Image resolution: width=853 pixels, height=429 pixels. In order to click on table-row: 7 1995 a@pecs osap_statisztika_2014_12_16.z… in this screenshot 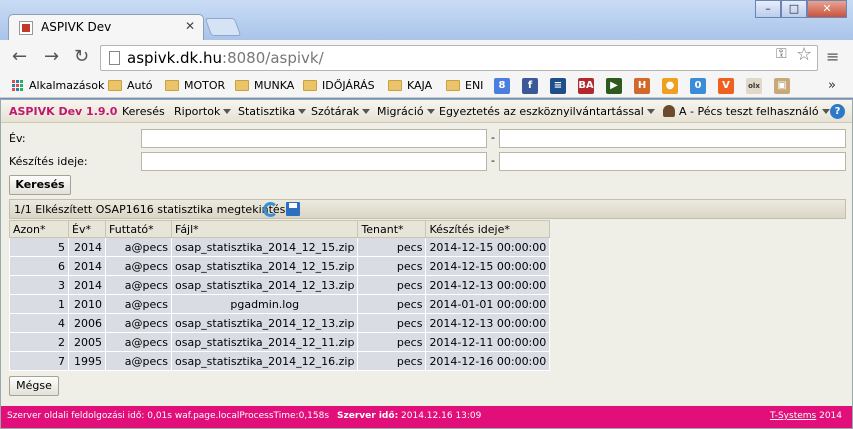, I will do `click(280, 361)`.